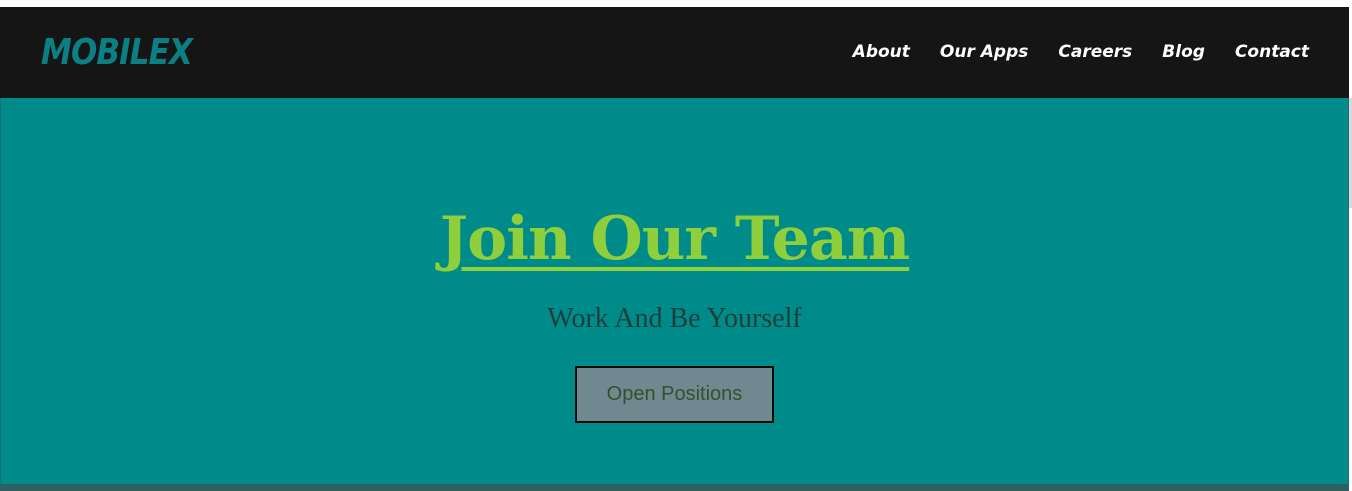  Describe the element at coordinates (1272, 52) in the screenshot. I see `nav-link-contact: Contact` at that location.